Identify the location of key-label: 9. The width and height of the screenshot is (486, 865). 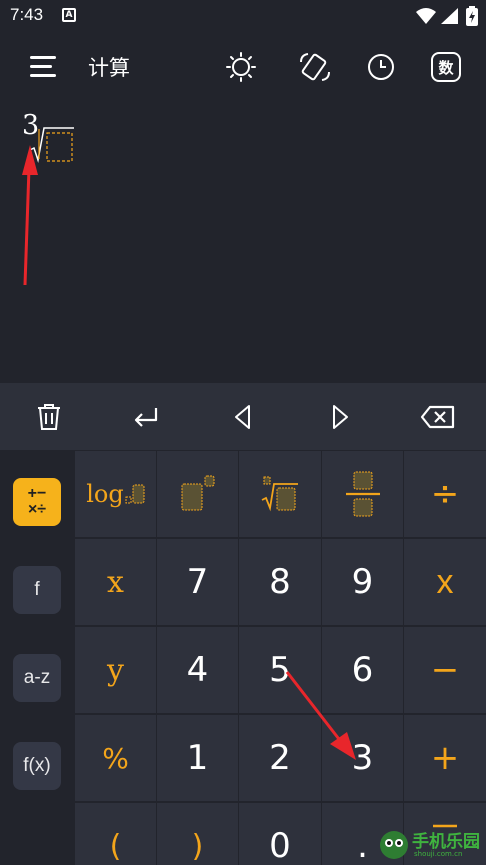
(362, 582).